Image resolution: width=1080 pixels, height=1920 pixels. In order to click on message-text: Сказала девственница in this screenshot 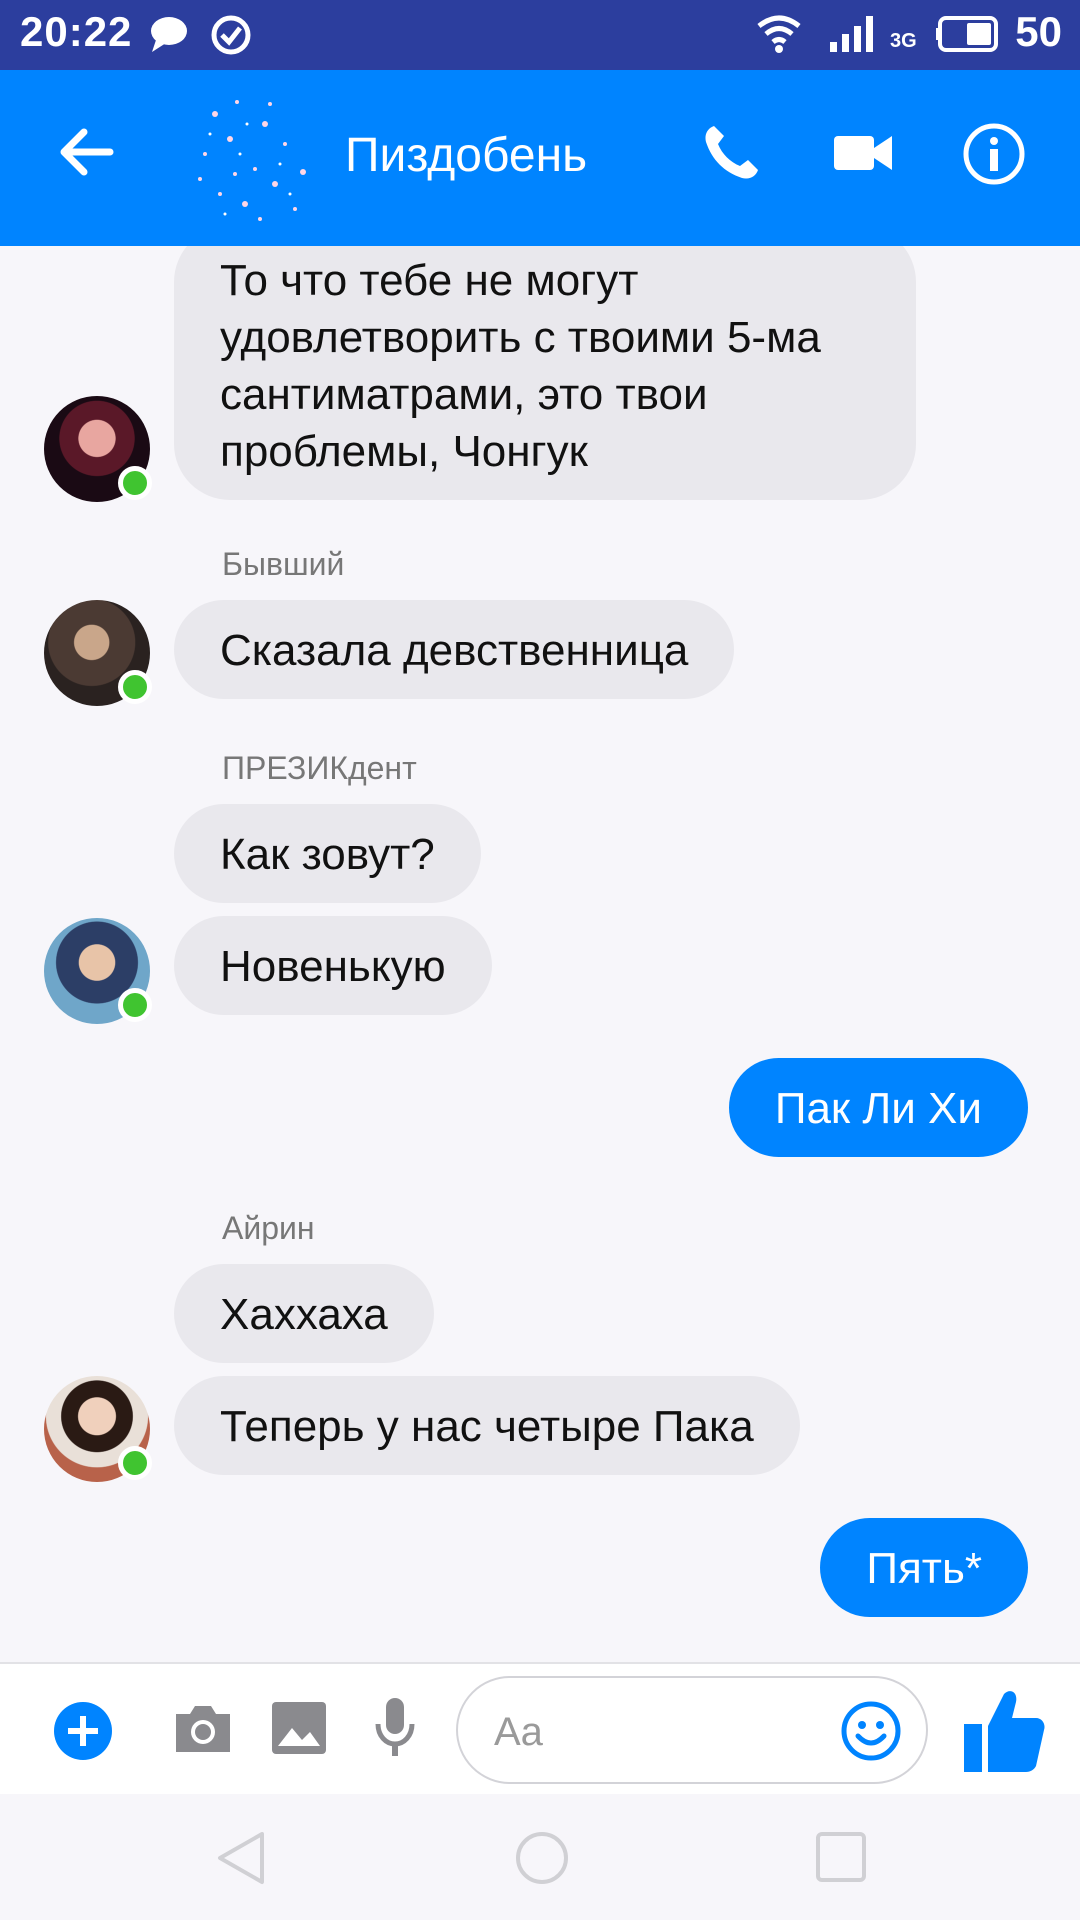, I will do `click(454, 650)`.